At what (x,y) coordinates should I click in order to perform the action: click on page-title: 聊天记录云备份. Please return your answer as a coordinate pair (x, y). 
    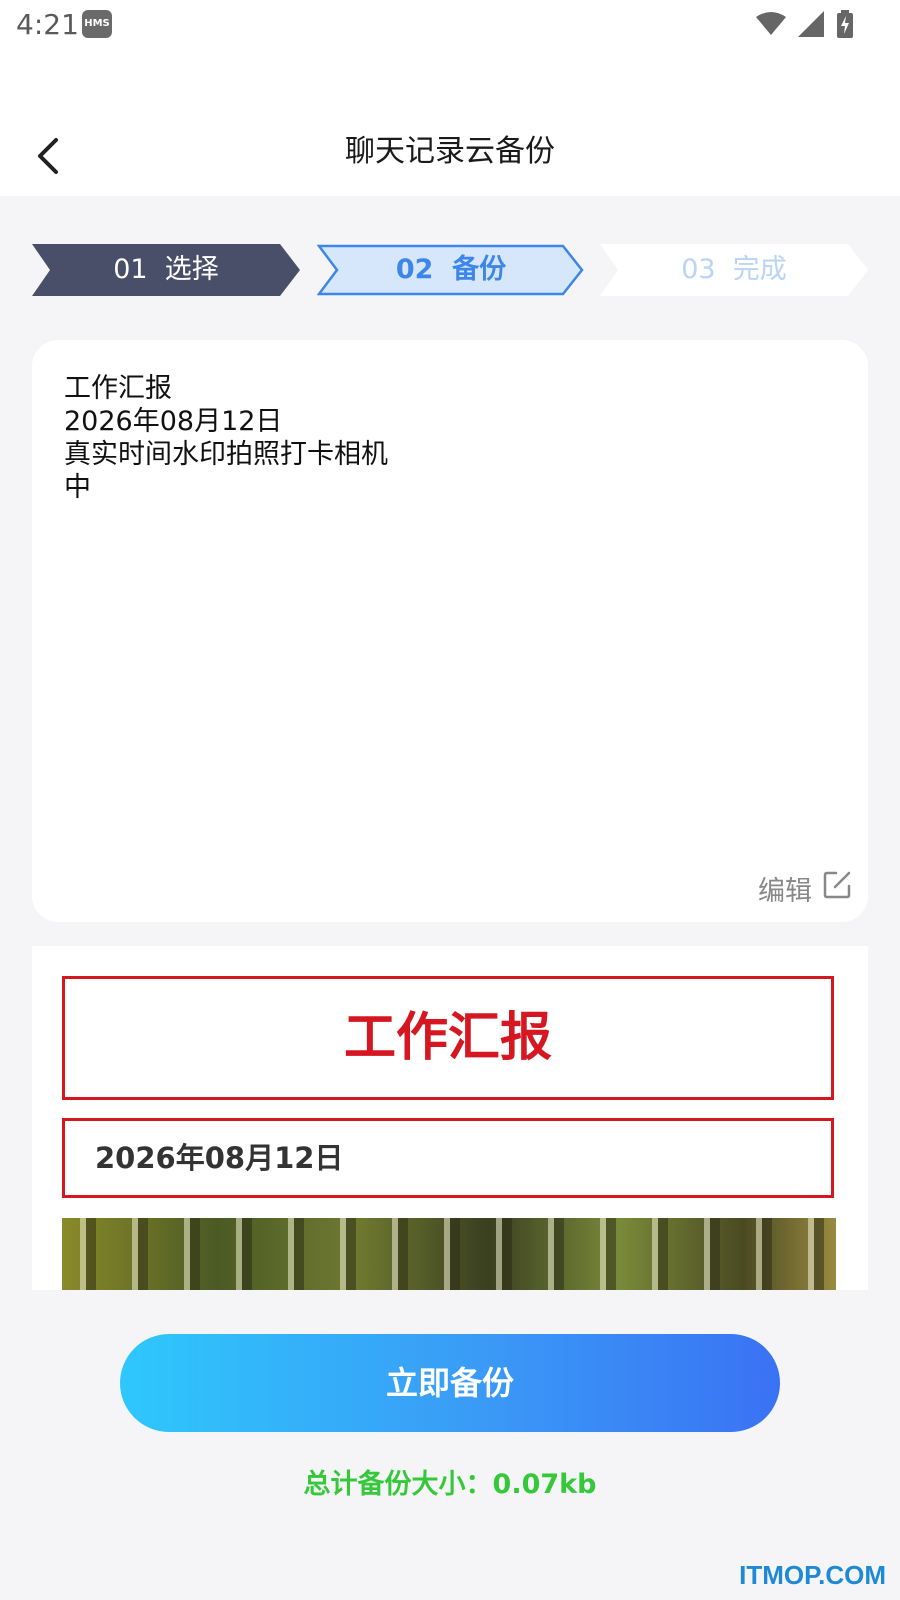
    Looking at the image, I should click on (450, 151).